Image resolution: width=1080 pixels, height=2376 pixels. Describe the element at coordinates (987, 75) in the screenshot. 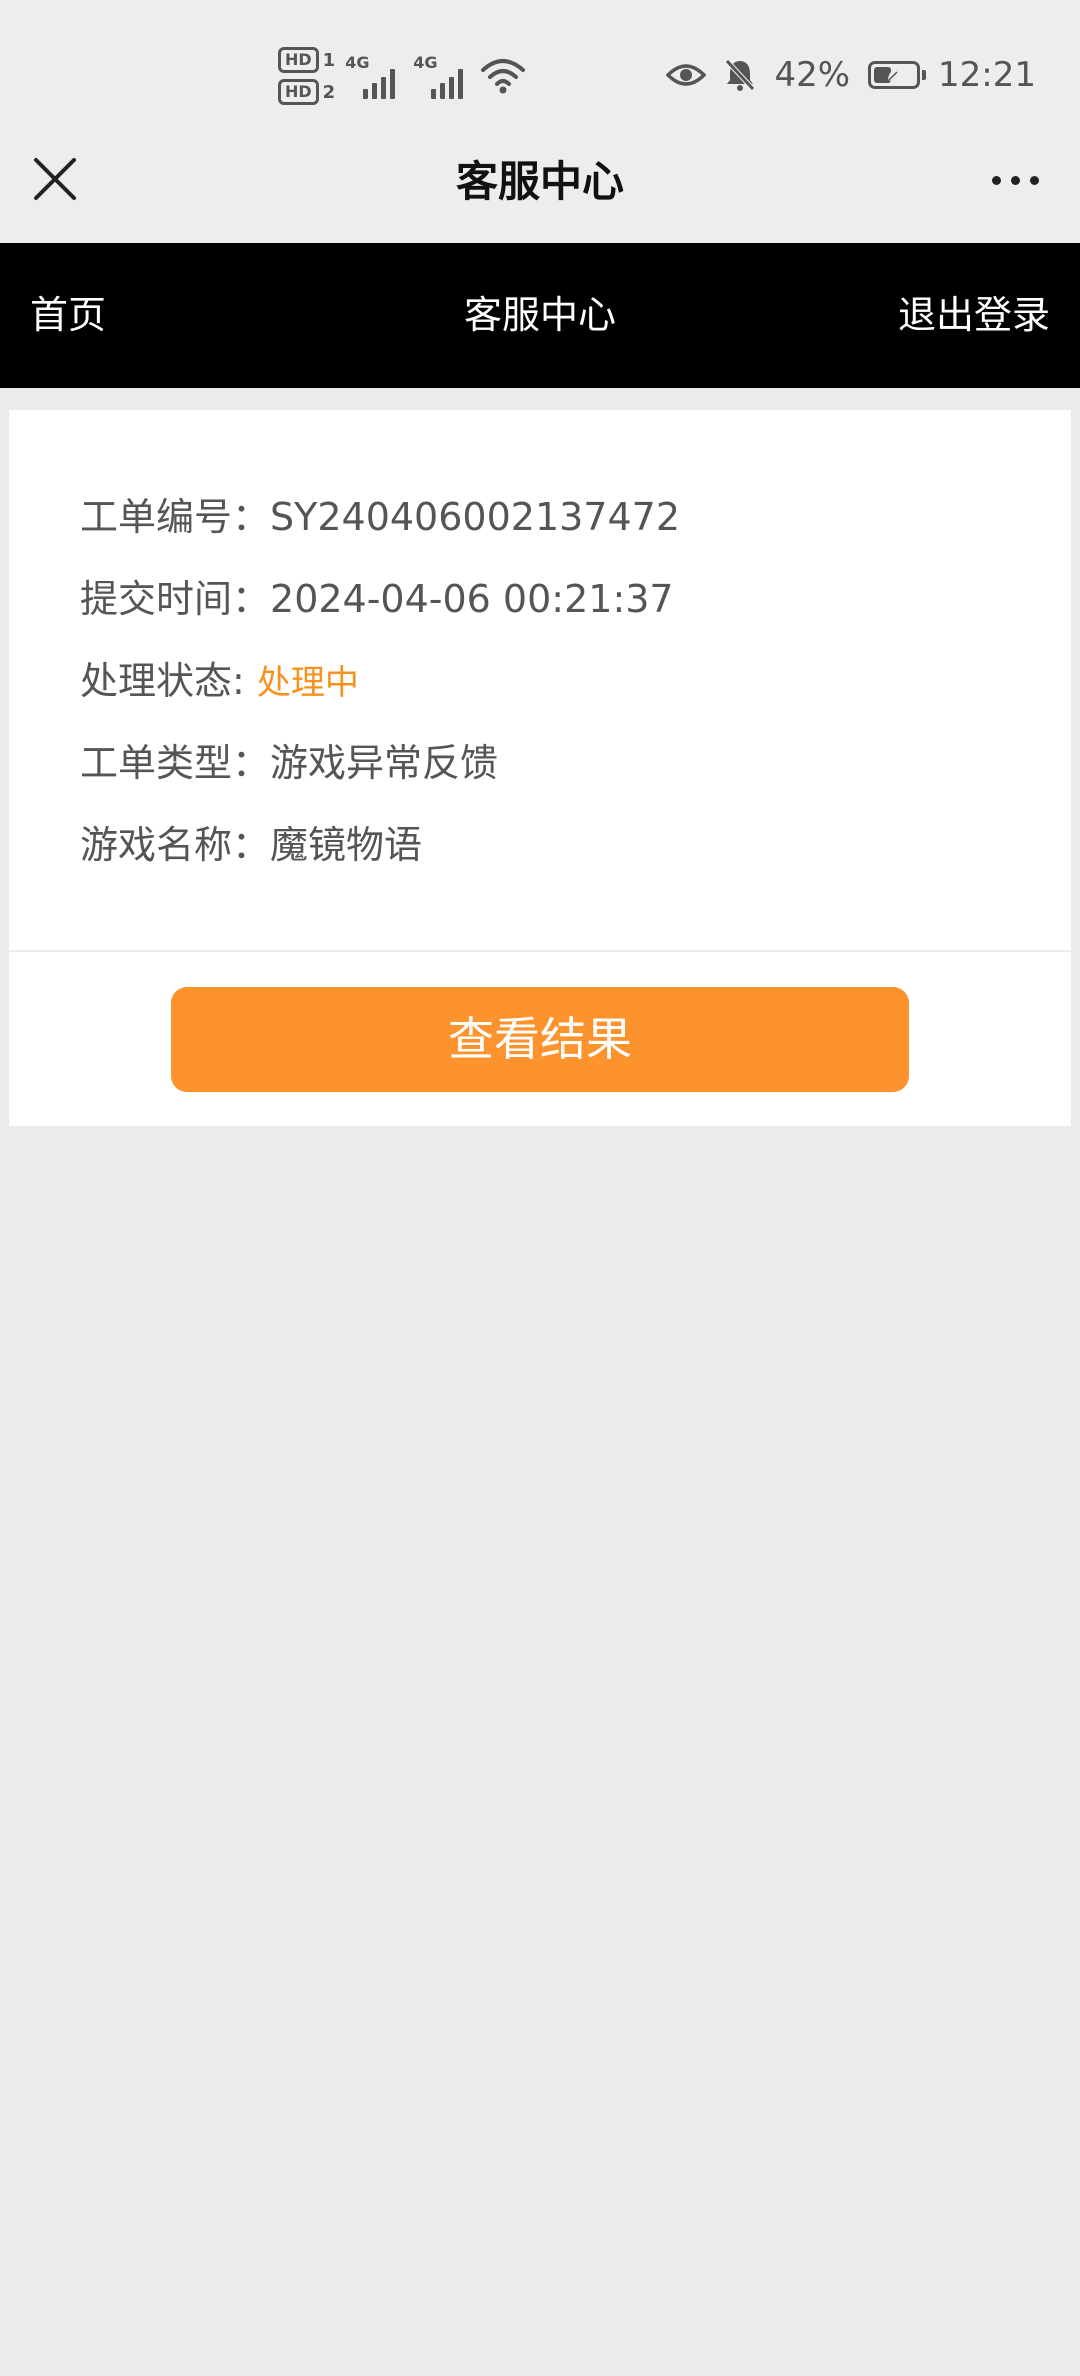

I see `clock: 12:21` at that location.